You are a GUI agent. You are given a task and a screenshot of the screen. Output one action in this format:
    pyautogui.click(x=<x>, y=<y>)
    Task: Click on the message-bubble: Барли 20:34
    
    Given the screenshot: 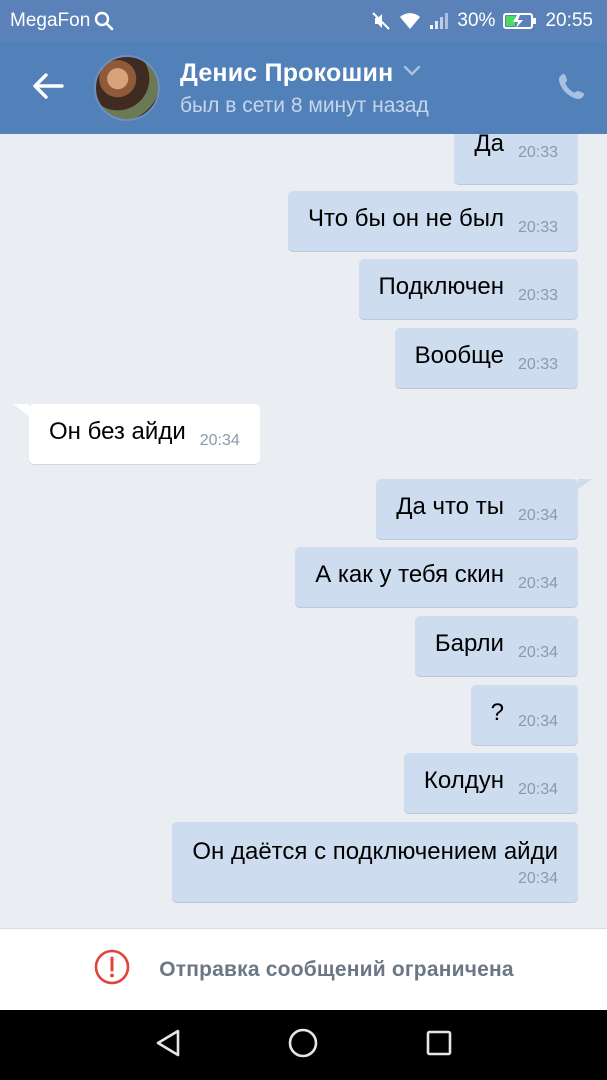 What is the action you would take?
    pyautogui.click(x=496, y=646)
    